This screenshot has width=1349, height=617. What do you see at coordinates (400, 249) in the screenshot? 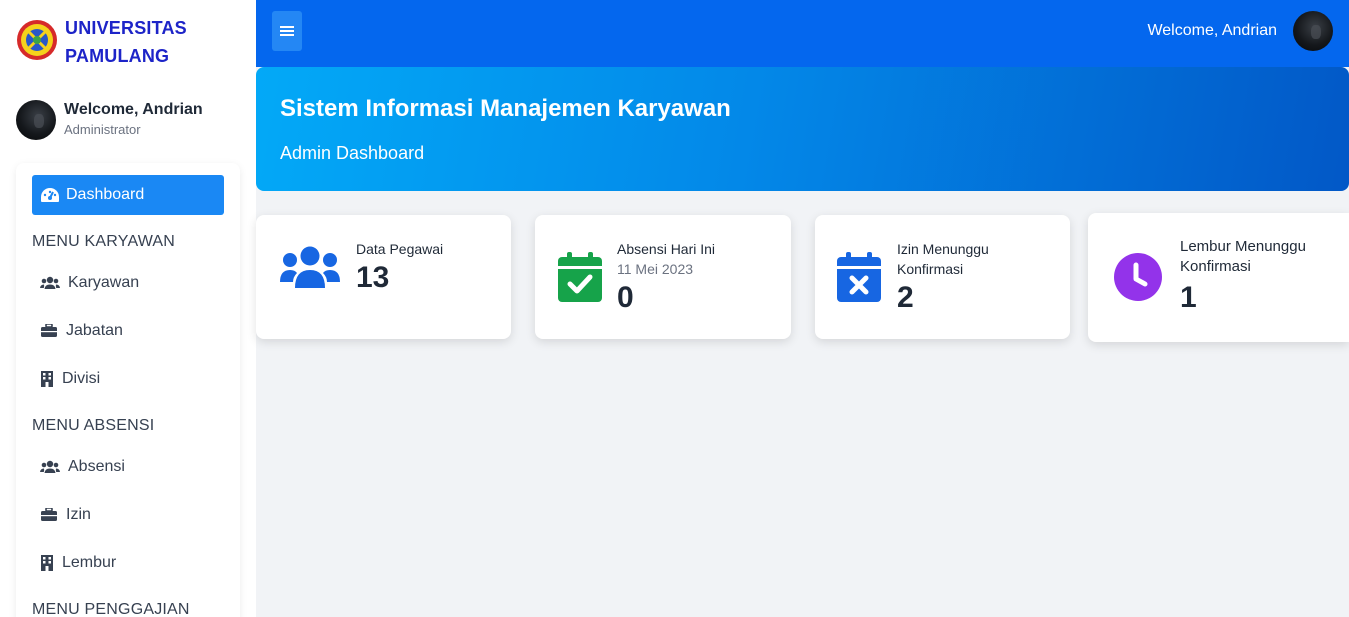
I see `stat-label: Data Pegawai` at bounding box center [400, 249].